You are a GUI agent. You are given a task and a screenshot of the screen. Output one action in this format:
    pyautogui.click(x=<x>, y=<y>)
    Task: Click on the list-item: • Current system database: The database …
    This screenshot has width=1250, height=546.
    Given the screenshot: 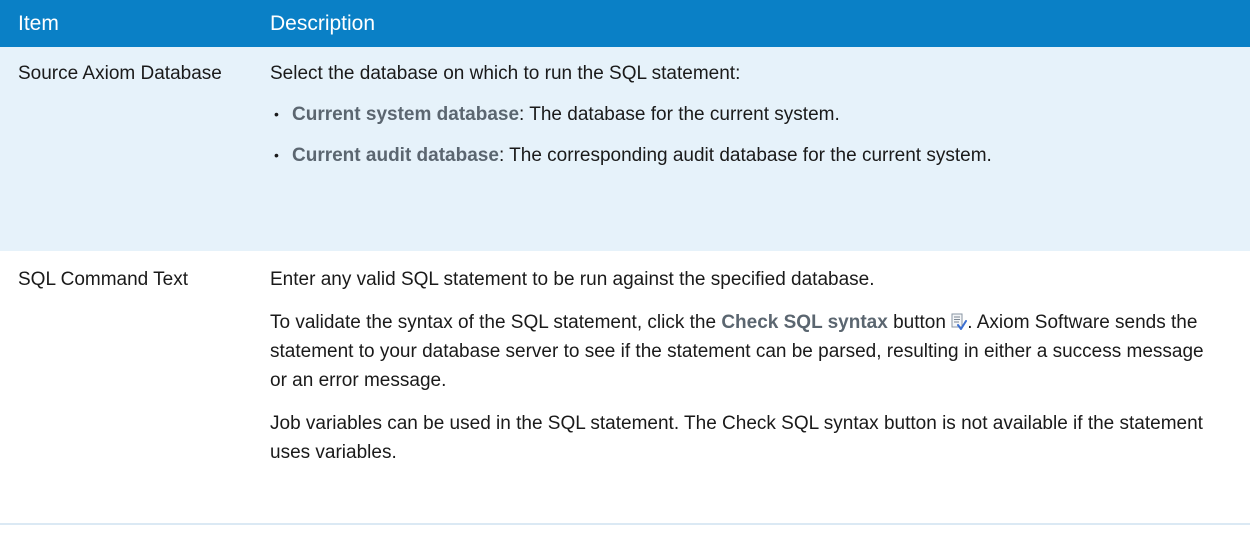 What is the action you would take?
    pyautogui.click(x=740, y=114)
    